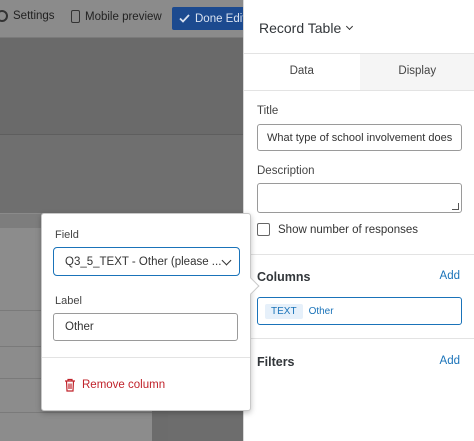 Image resolution: width=474 pixels, height=441 pixels. I want to click on done-editing-button: Done Editing, so click(207, 18).